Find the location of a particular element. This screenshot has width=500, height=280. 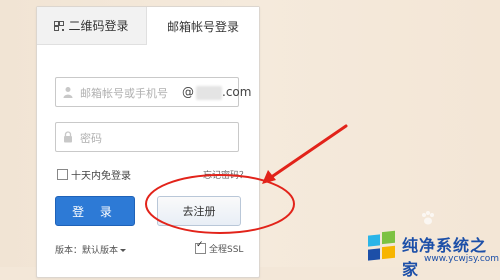

domain-at: @ is located at coordinates (188, 92).